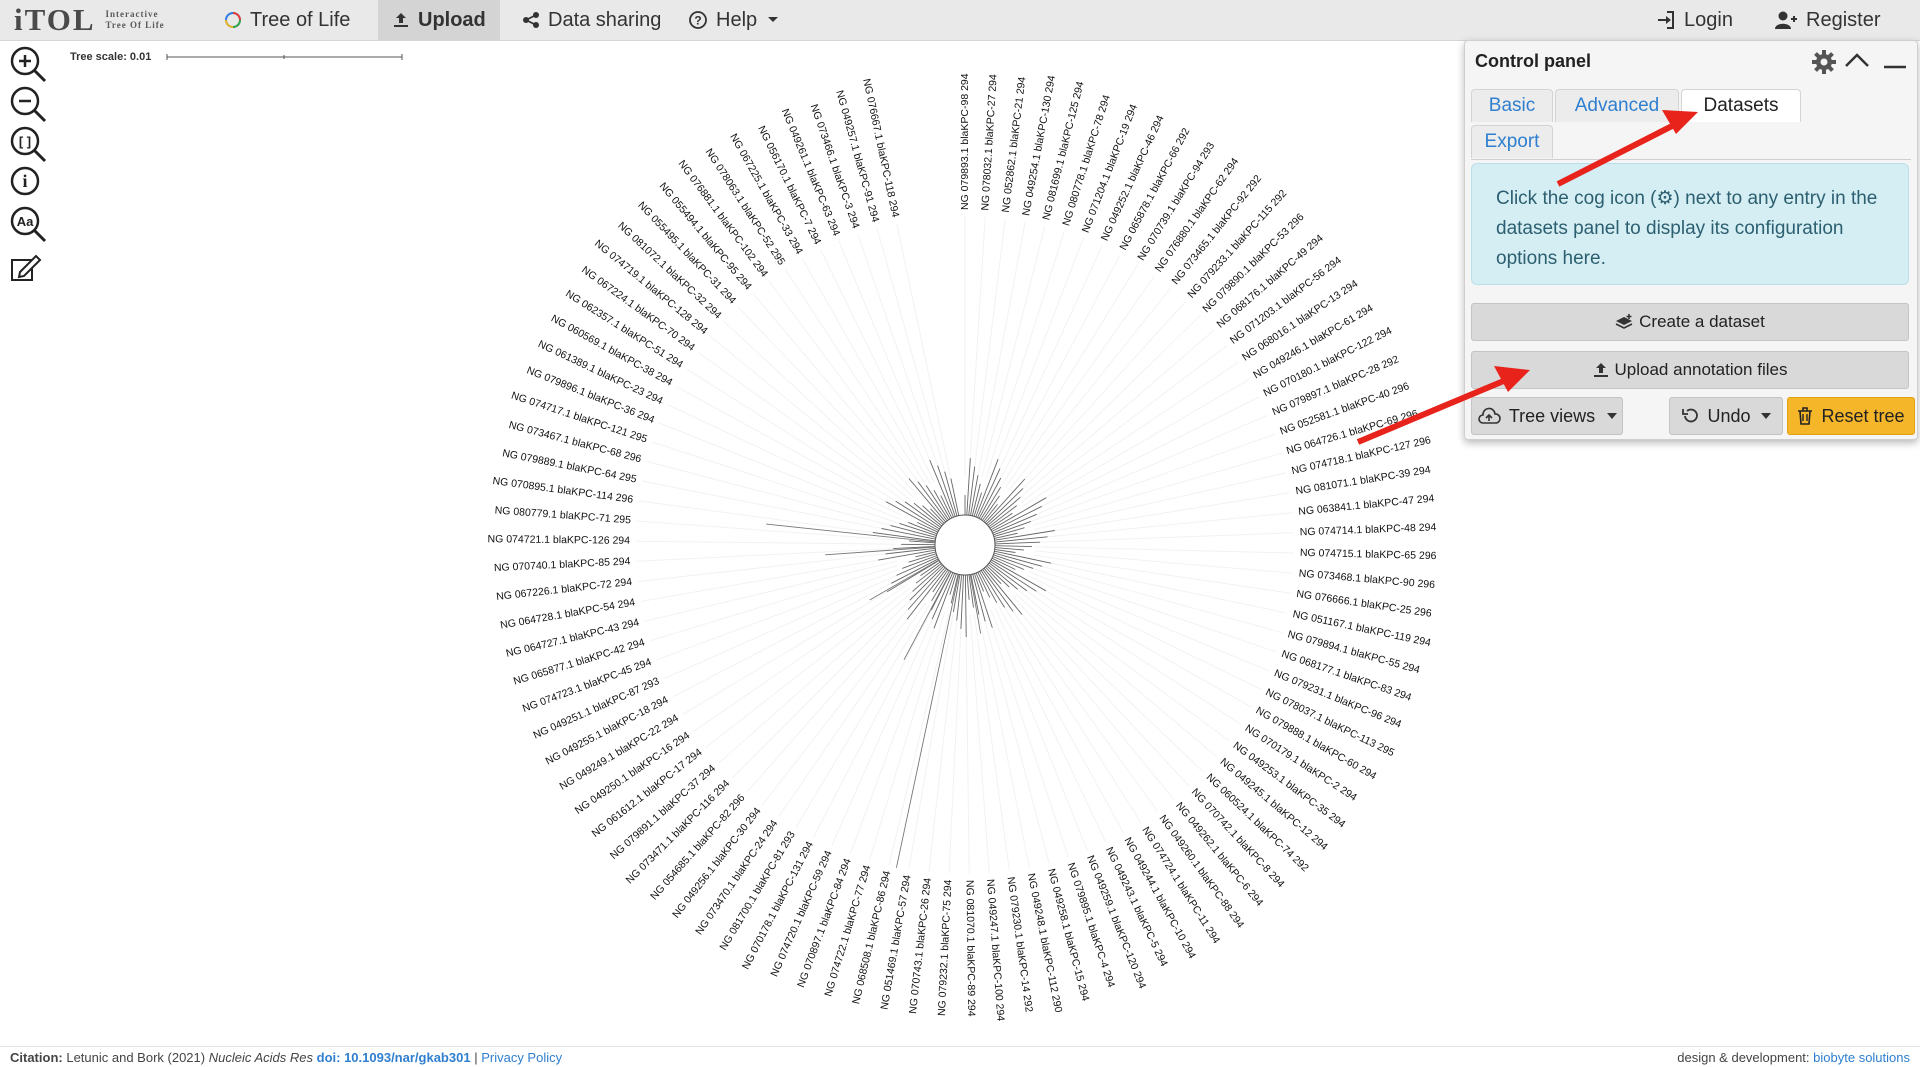 The width and height of the screenshot is (1920, 1067). I want to click on nav-login: Login, so click(1694, 20).